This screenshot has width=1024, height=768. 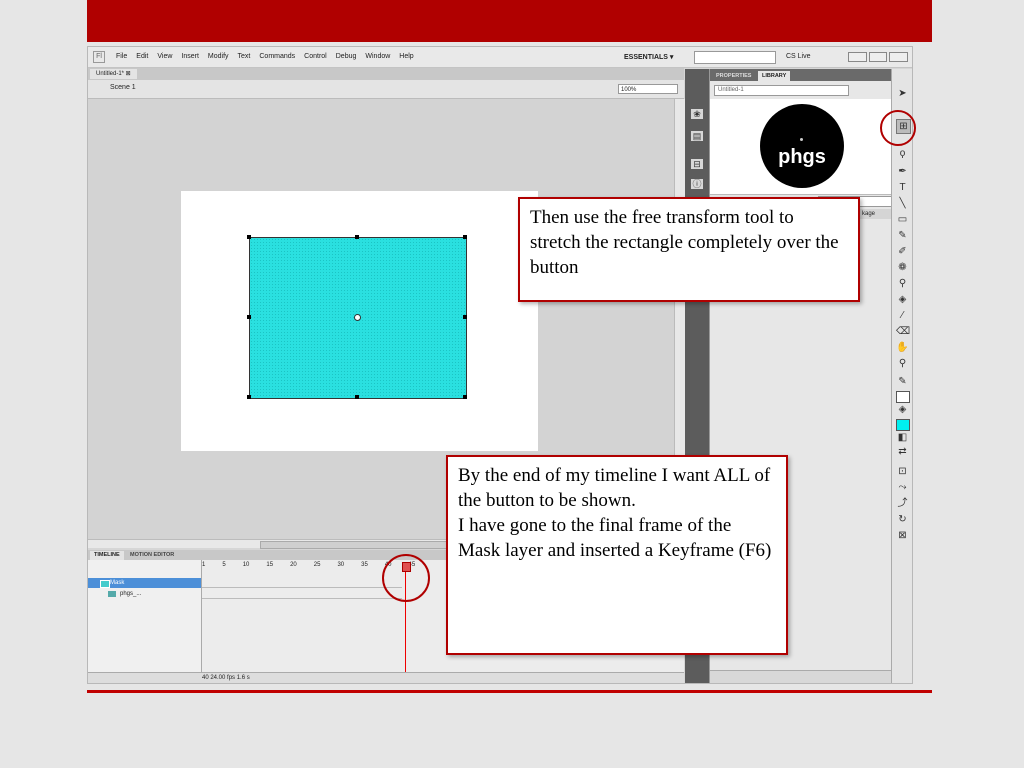 I want to click on zoom-select: 100%, so click(x=648, y=89).